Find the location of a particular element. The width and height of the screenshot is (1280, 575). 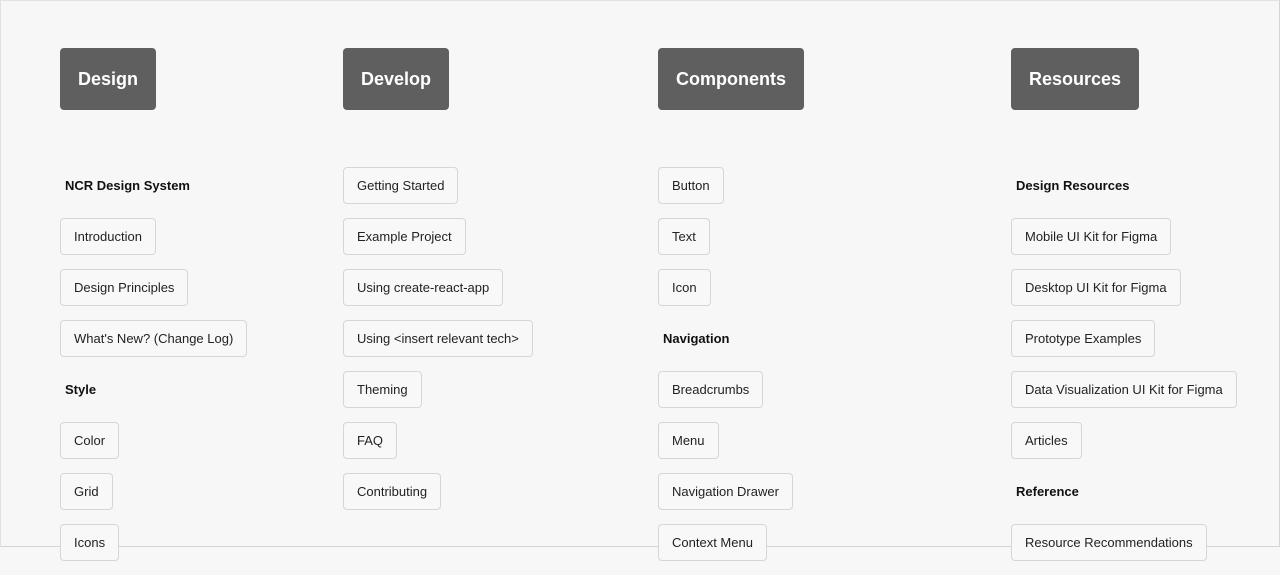

nav-link-chip: Button is located at coordinates (691, 185).